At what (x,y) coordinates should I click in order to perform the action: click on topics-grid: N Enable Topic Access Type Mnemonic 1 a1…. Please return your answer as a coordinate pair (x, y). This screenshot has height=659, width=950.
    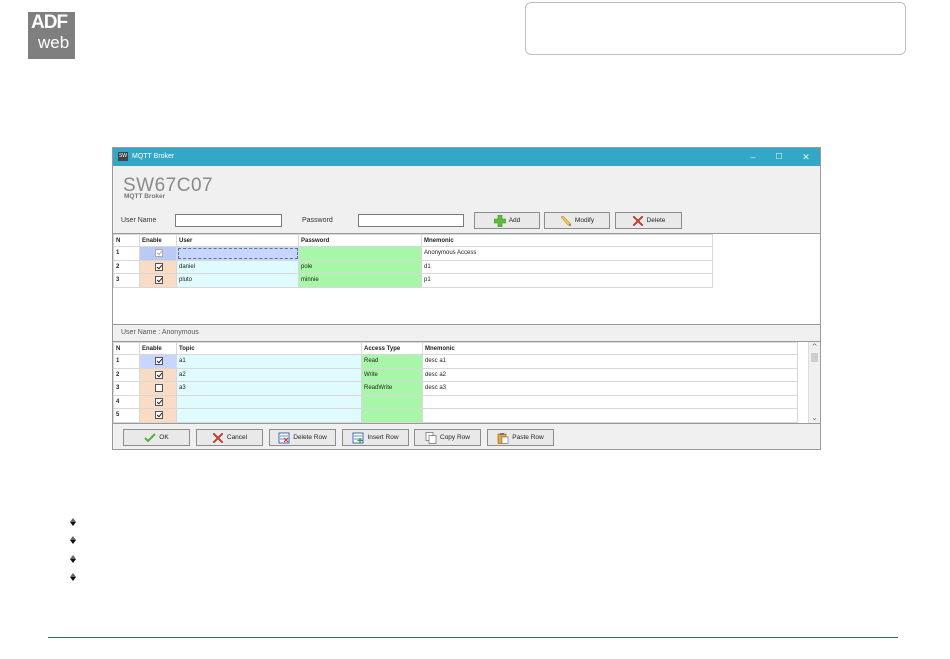
    Looking at the image, I should click on (466, 382).